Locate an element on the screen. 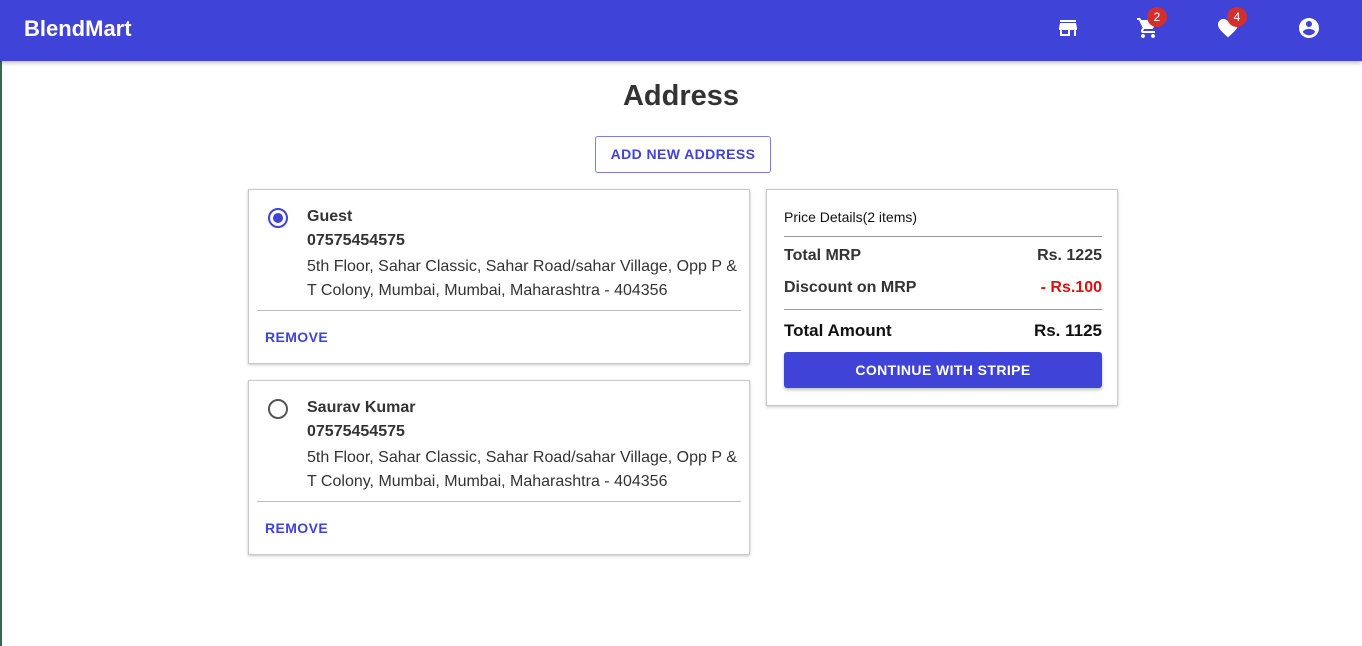 The height and width of the screenshot is (646, 1362). discount-row: Discount on MRP - Rs.100 is located at coordinates (943, 288).